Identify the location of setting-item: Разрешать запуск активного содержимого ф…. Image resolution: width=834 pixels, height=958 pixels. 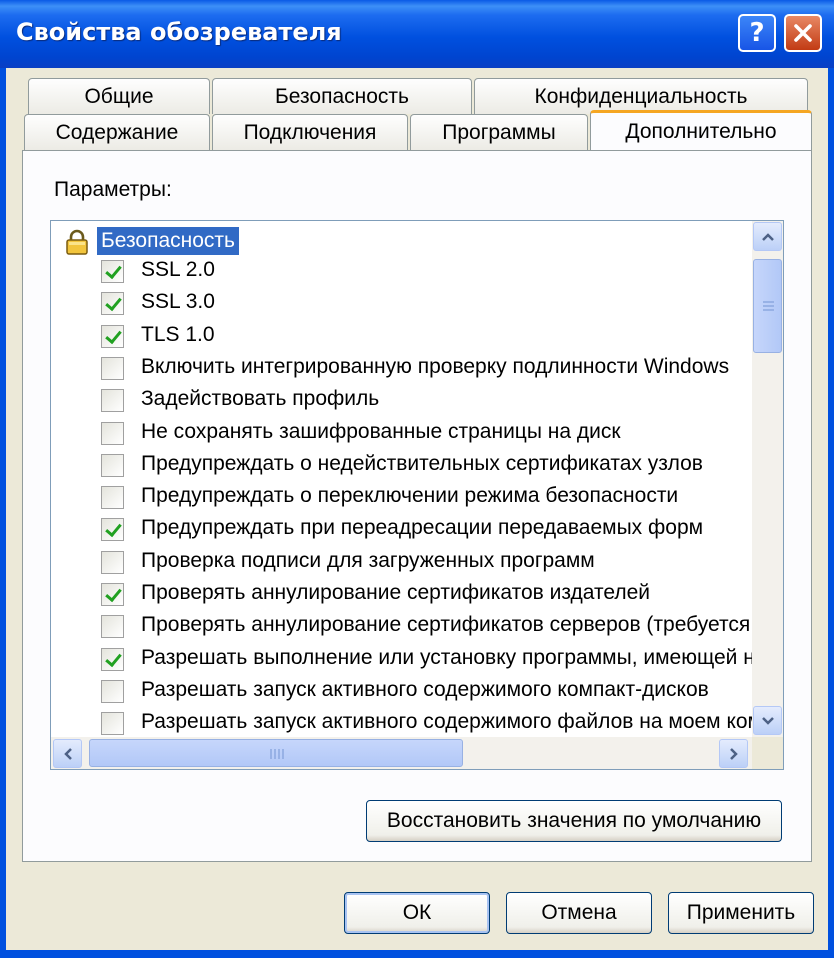
(402, 723).